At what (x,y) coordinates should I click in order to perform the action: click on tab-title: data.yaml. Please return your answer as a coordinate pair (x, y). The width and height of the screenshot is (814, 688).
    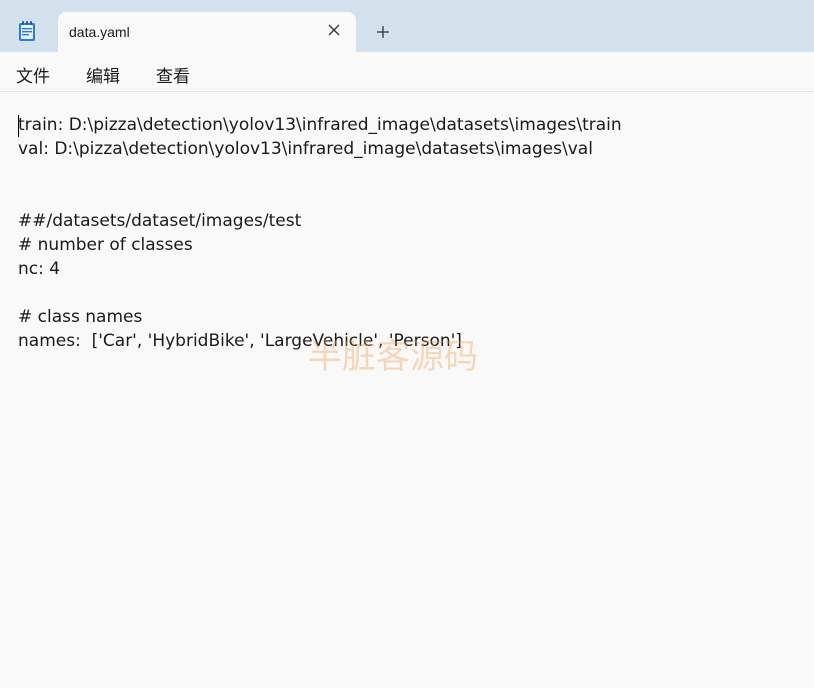
    Looking at the image, I should click on (99, 32).